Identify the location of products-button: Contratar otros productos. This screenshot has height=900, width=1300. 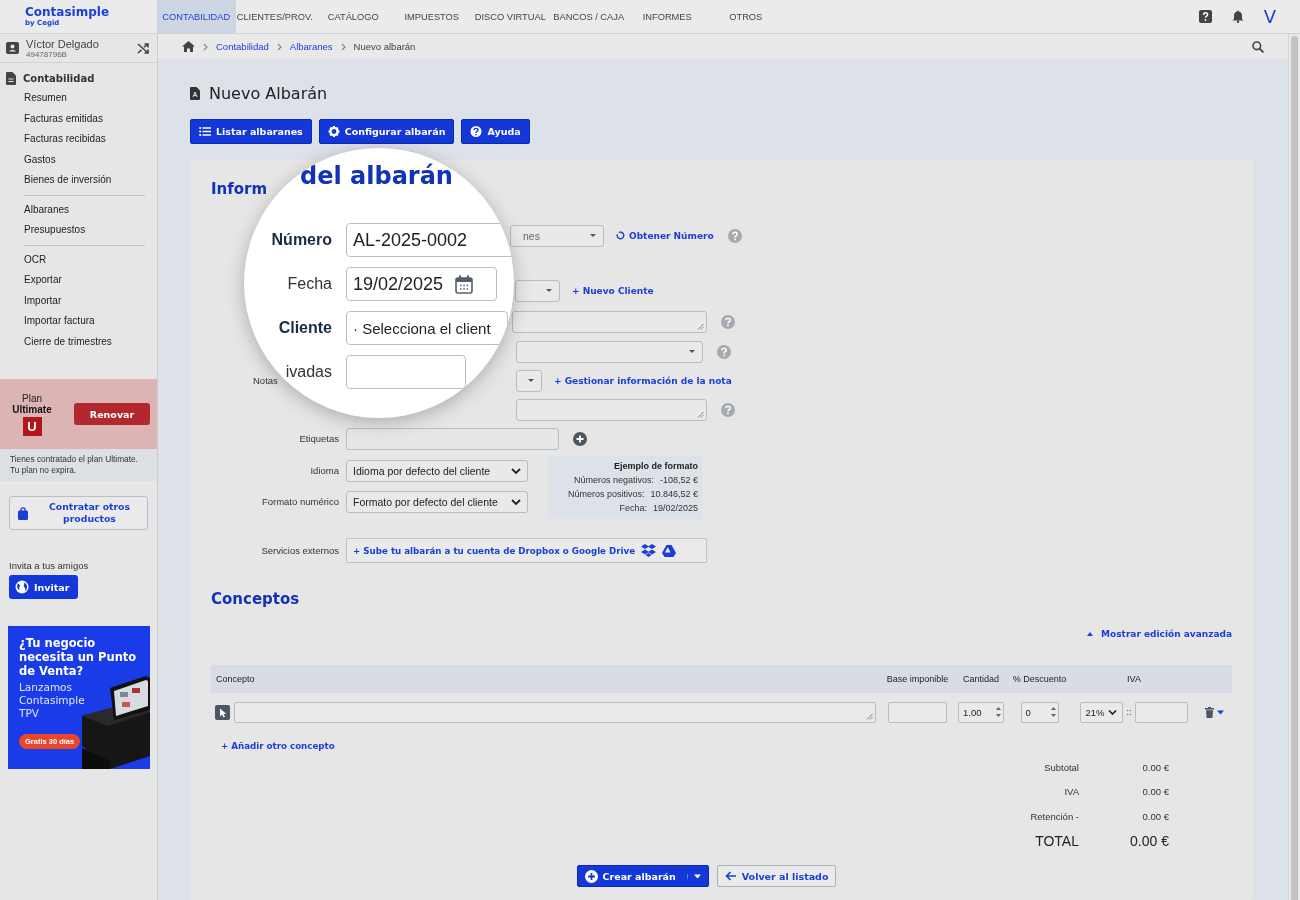
(78, 513).